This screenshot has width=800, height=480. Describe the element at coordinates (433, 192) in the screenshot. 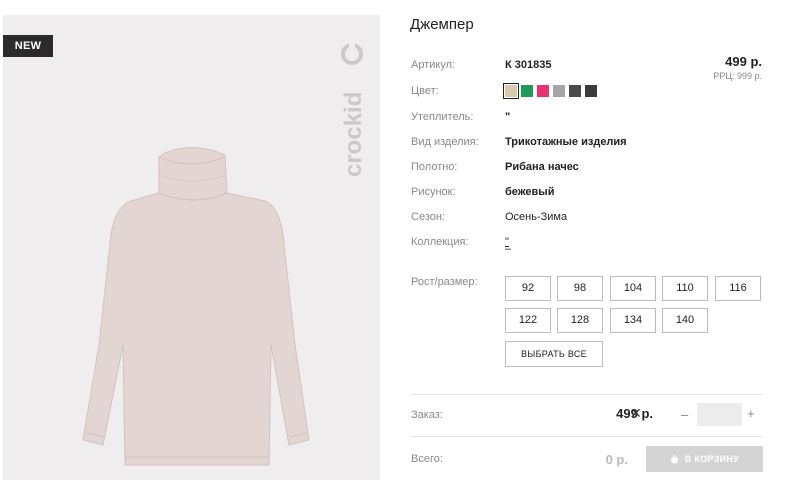

I see `pattern-label: Рисунок:` at that location.